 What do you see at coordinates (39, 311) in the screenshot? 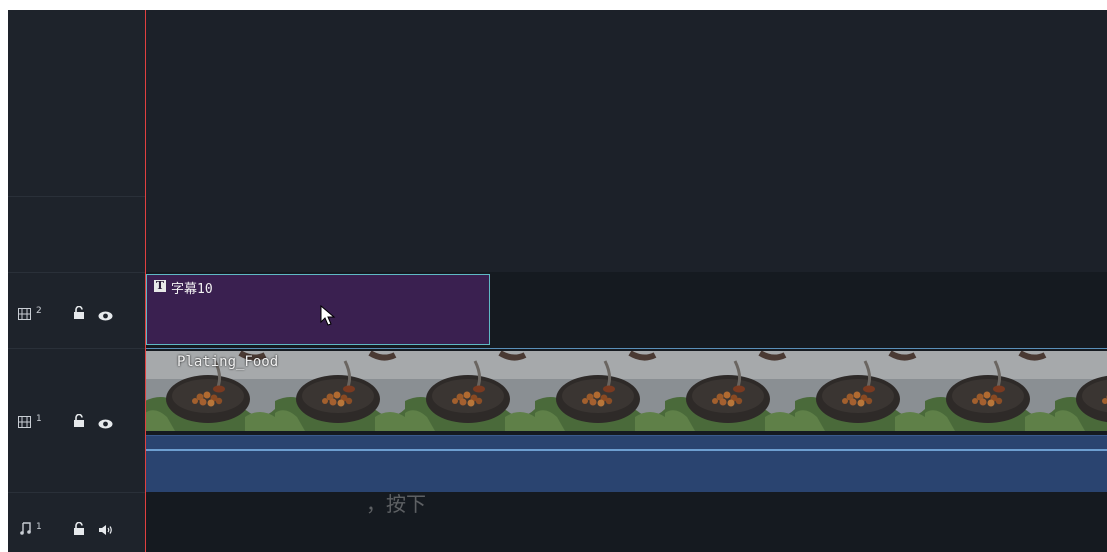
I see `track-number: 2` at bounding box center [39, 311].